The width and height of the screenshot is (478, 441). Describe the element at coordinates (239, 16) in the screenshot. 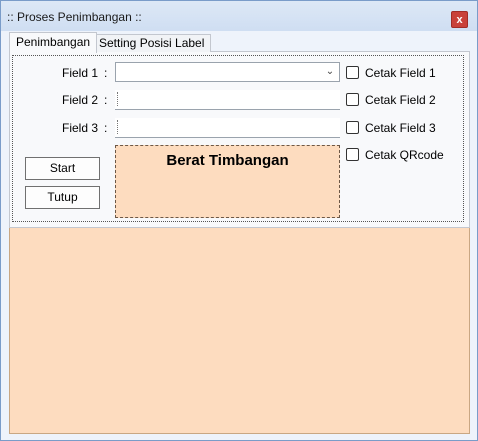

I see `title-bar: :: Proses Penimbangan :: x` at that location.